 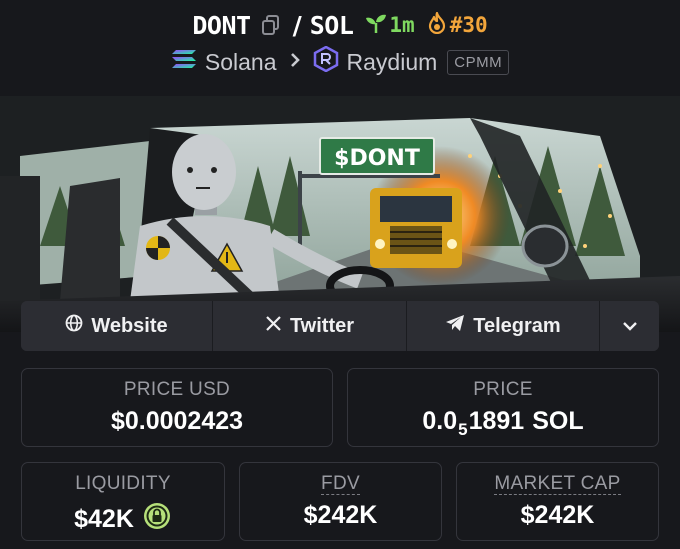 I want to click on fdv-label-wrap: FDV, so click(x=340, y=484).